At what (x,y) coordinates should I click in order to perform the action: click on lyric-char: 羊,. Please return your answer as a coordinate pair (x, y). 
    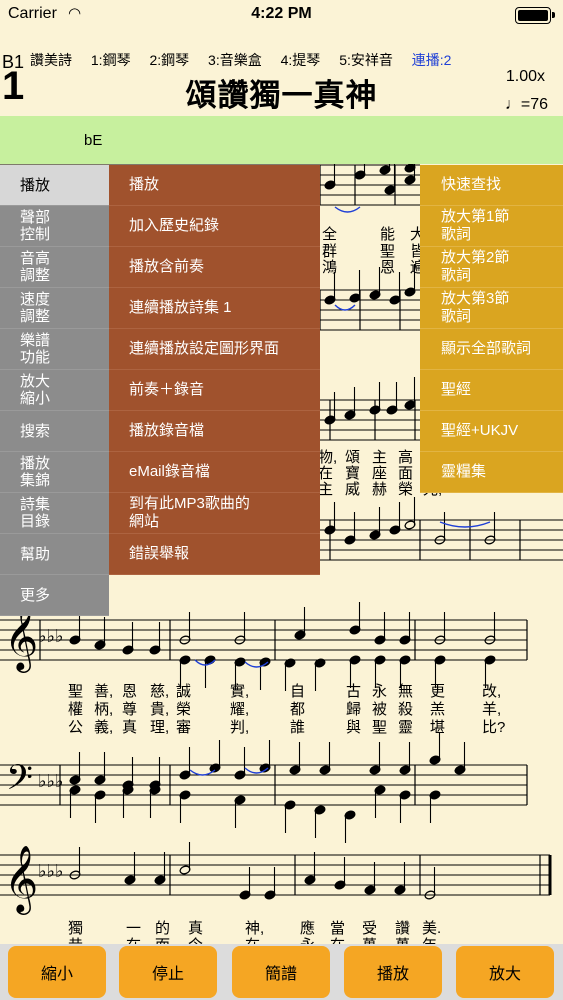
    Looking at the image, I should click on (491, 709).